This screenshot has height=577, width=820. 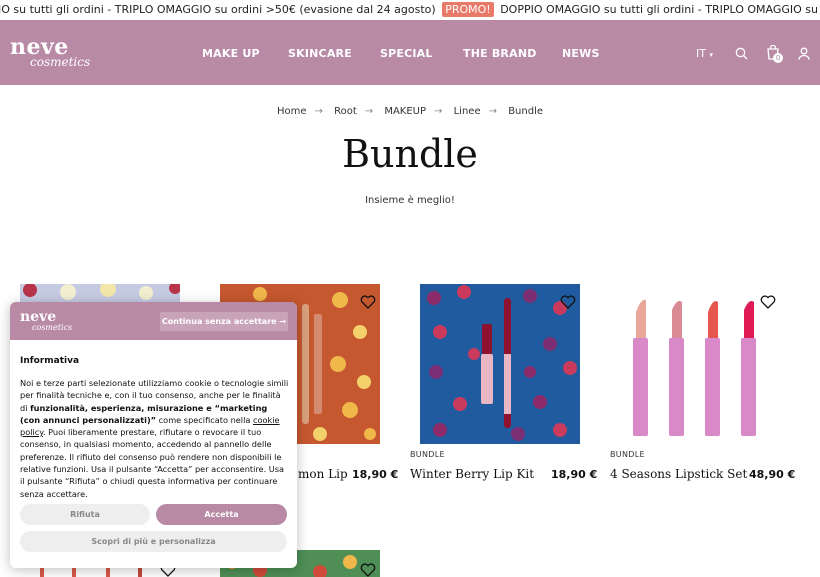 I want to click on language-label: IT, so click(x=701, y=53).